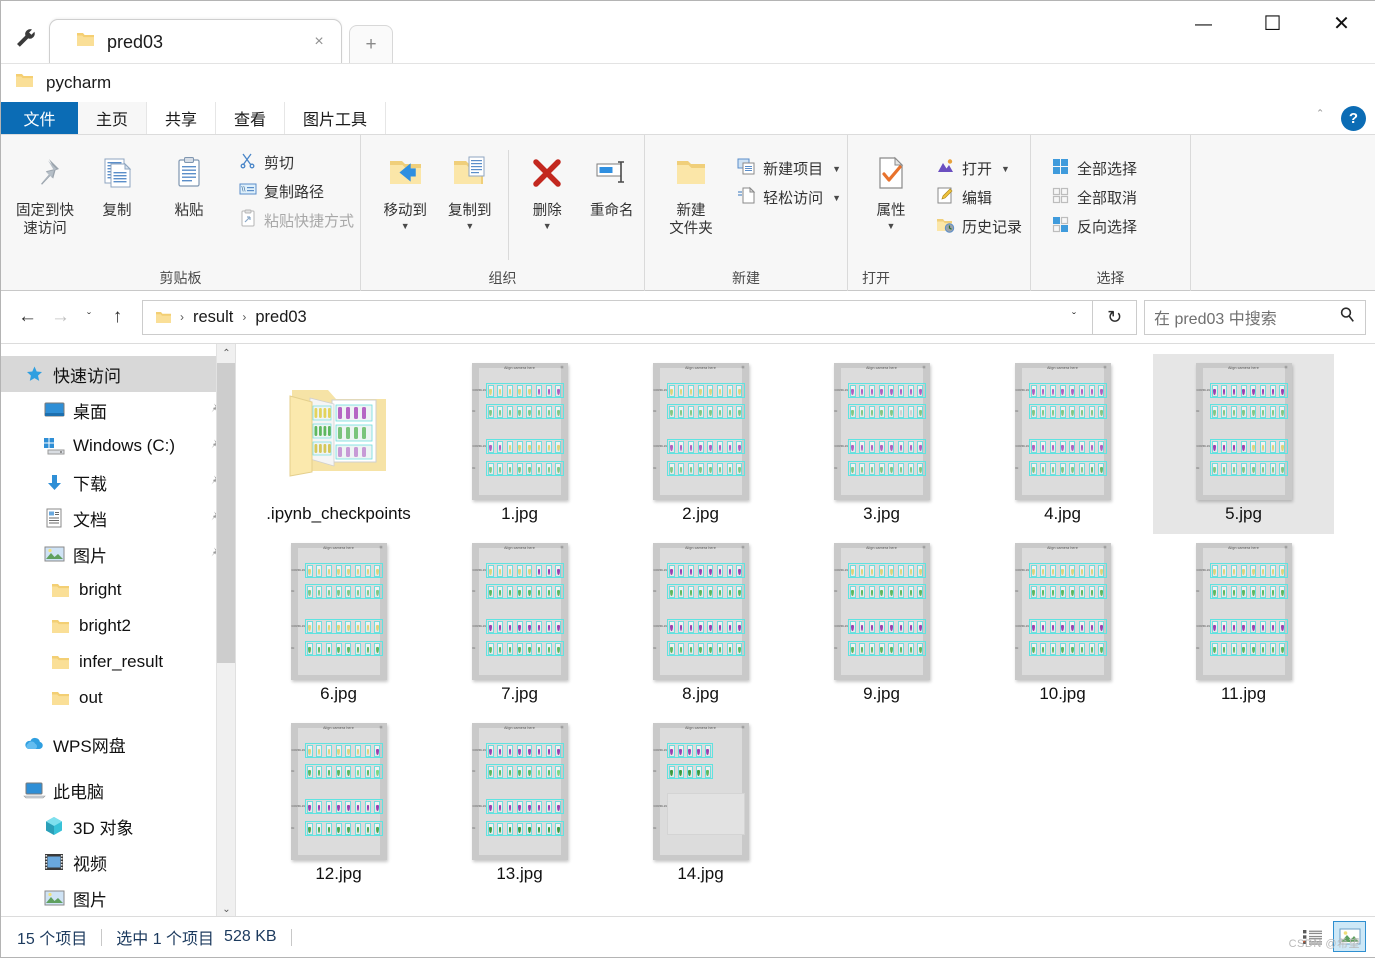 This screenshot has height=958, width=1375. What do you see at coordinates (891, 187) in the screenshot?
I see `properties-button: 属性 ▼` at bounding box center [891, 187].